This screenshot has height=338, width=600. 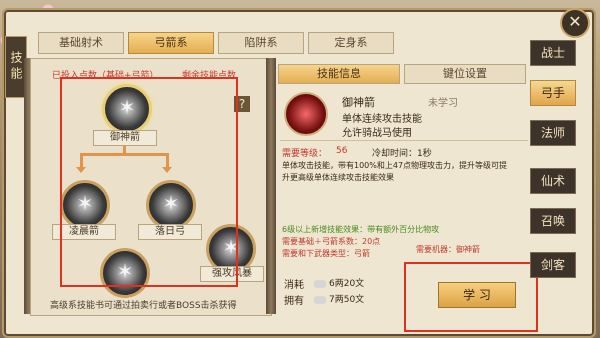 I want to click on cooldown: 冷却时间：1秒, so click(x=402, y=154).